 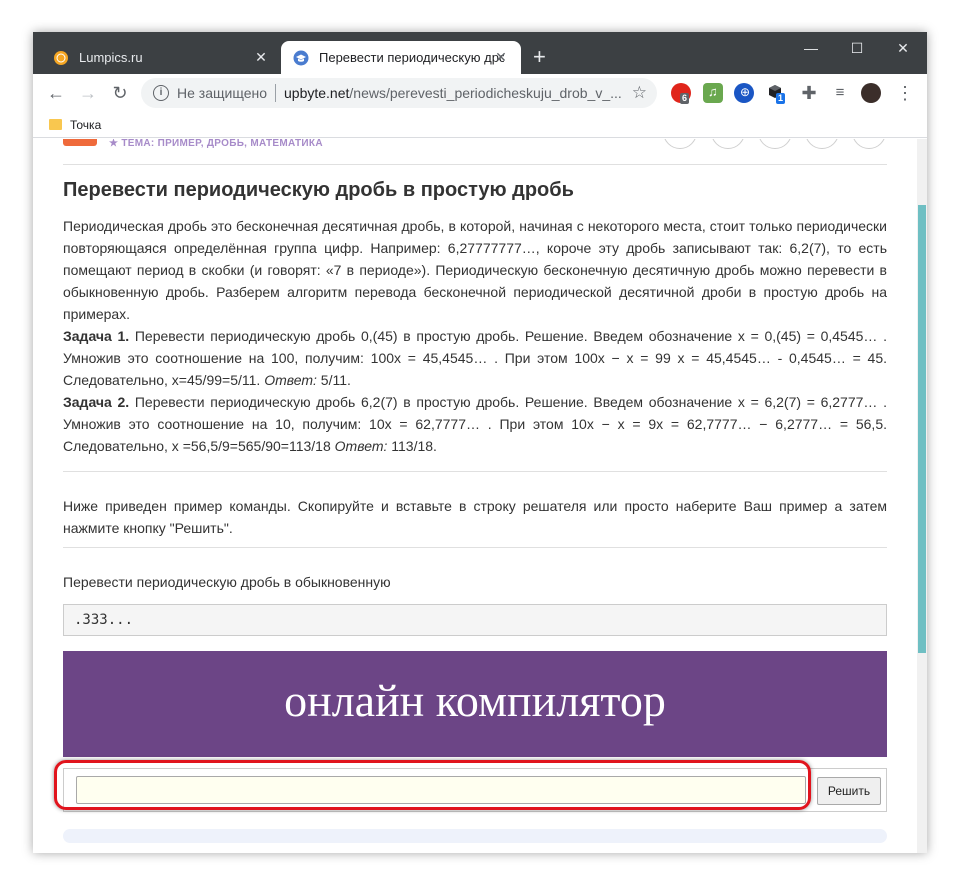 I want to click on task-1-answer-label: Ответ:, so click(x=290, y=380).